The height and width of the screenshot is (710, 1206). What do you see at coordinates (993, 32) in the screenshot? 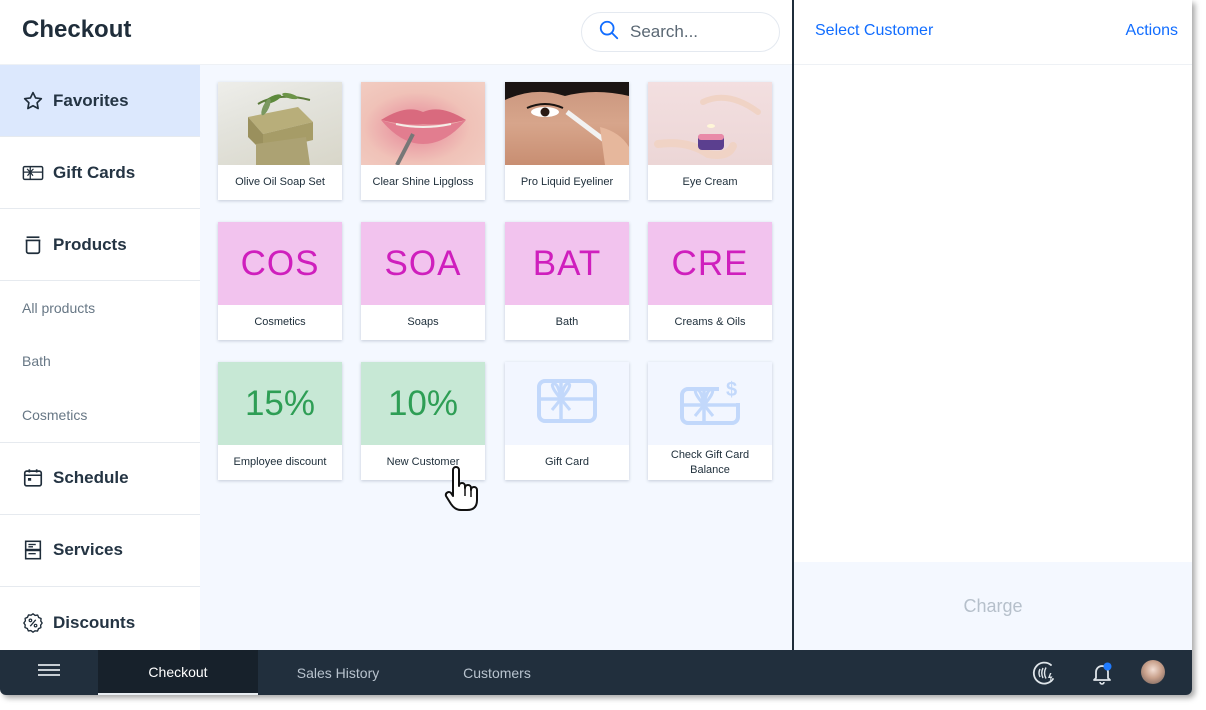
I see `cart-header: Select Customer Actions` at bounding box center [993, 32].